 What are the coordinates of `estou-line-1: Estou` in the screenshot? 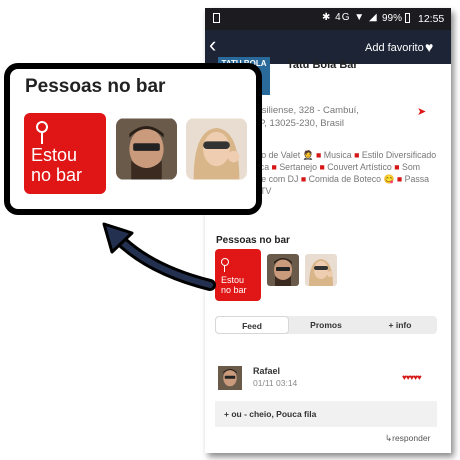 It's located at (233, 280).